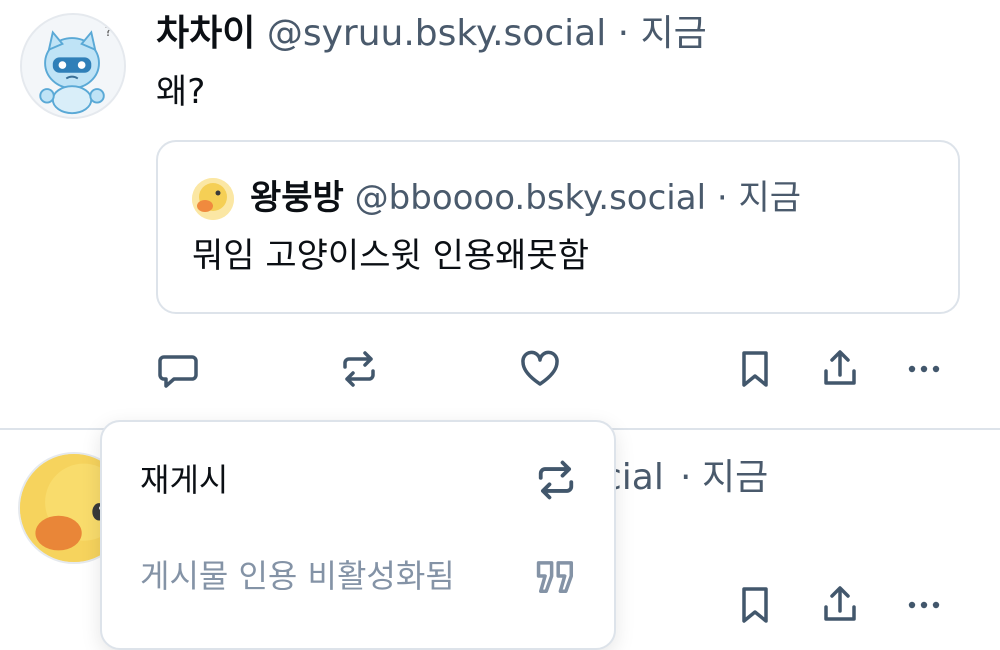  Describe the element at coordinates (436, 33) in the screenshot. I see `author-handle: @syruu.bsky.social` at that location.